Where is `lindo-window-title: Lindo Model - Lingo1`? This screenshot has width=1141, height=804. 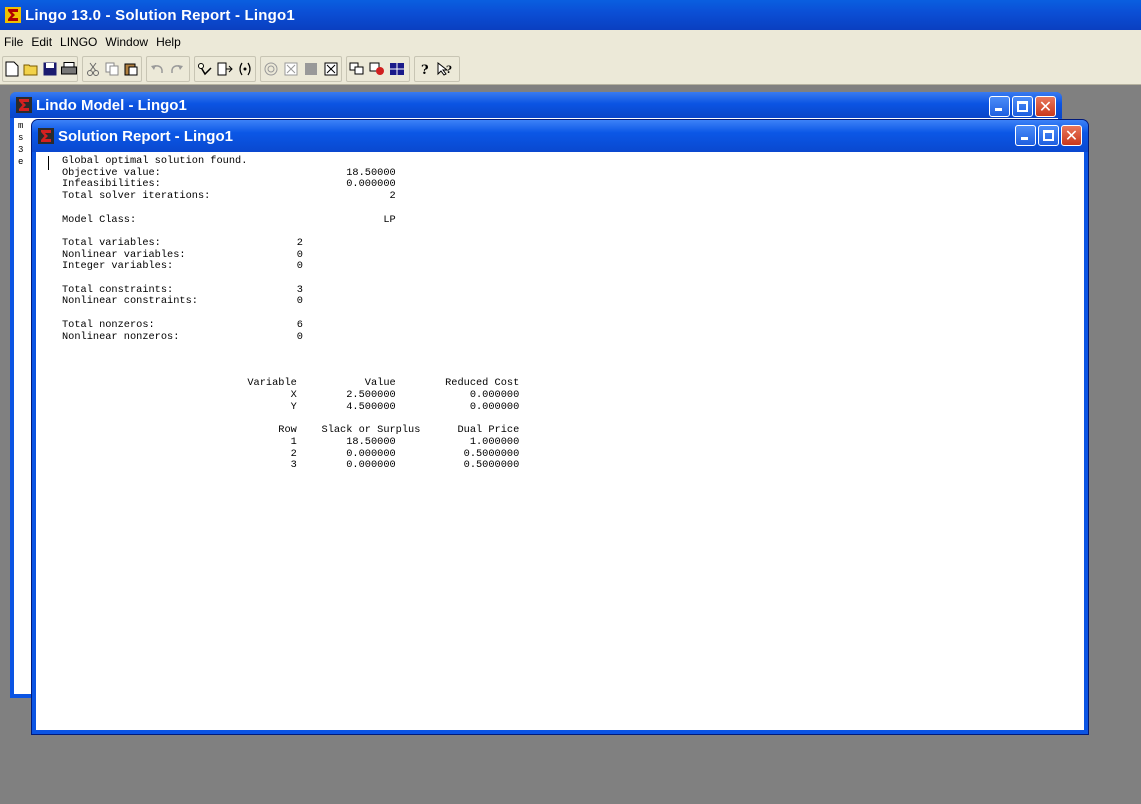 lindo-window-title: Lindo Model - Lingo1 is located at coordinates (111, 105).